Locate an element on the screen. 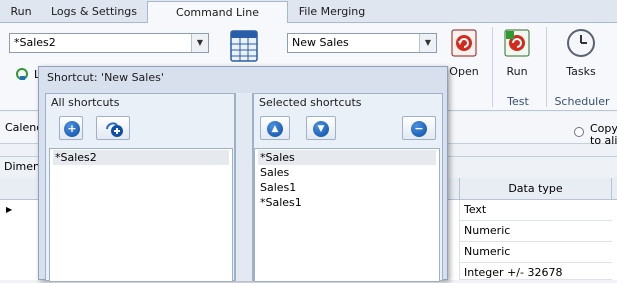 This screenshot has height=283, width=617. all-shortcuts-title: All shortcuts is located at coordinates (85, 102).